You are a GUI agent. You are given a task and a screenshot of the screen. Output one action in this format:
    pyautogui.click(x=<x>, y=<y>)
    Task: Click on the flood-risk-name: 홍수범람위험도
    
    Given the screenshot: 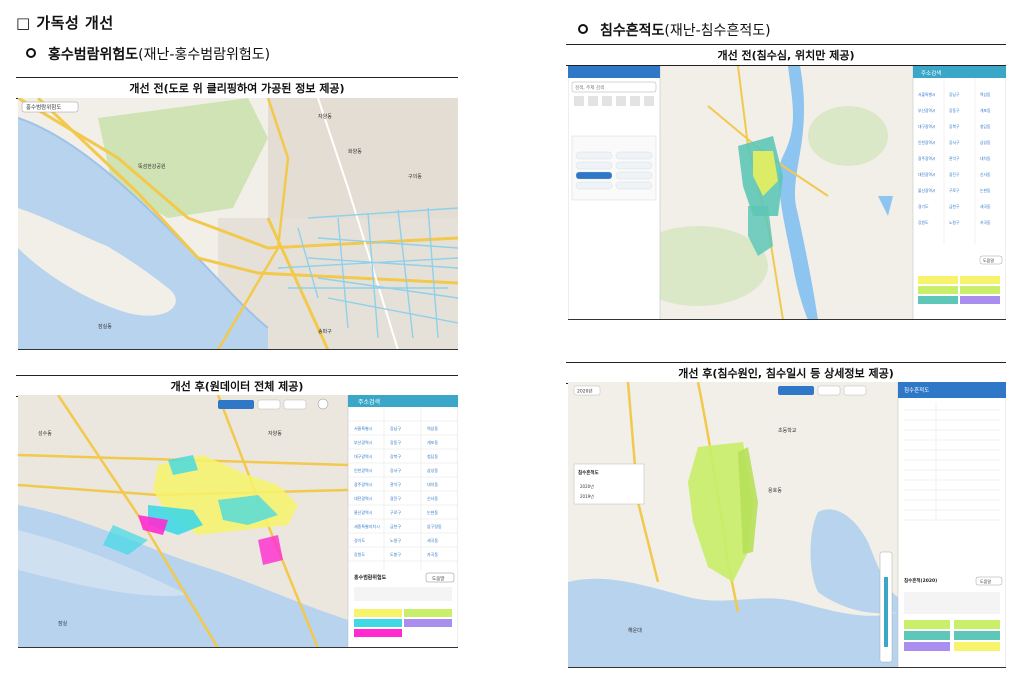 What is the action you would take?
    pyautogui.click(x=93, y=55)
    